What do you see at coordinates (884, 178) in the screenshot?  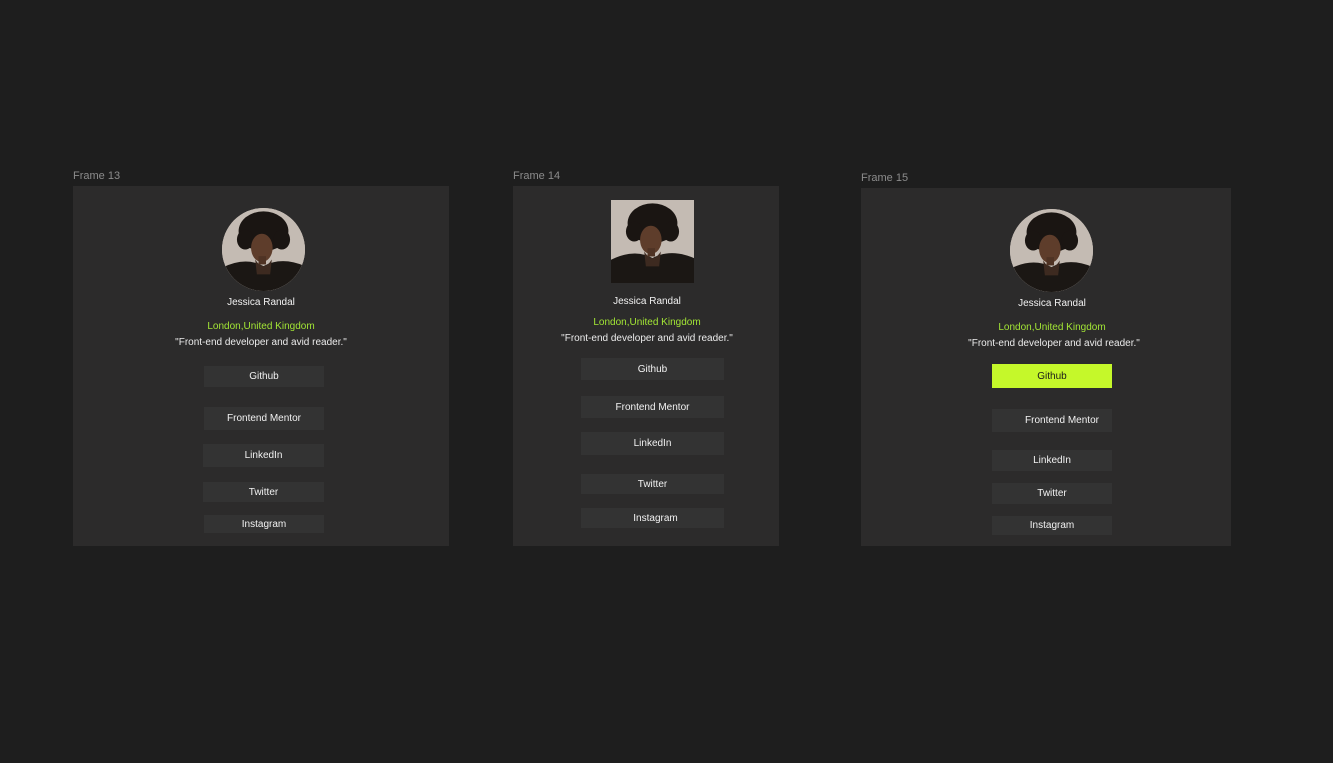 I see `frame-label: Frame 15` at bounding box center [884, 178].